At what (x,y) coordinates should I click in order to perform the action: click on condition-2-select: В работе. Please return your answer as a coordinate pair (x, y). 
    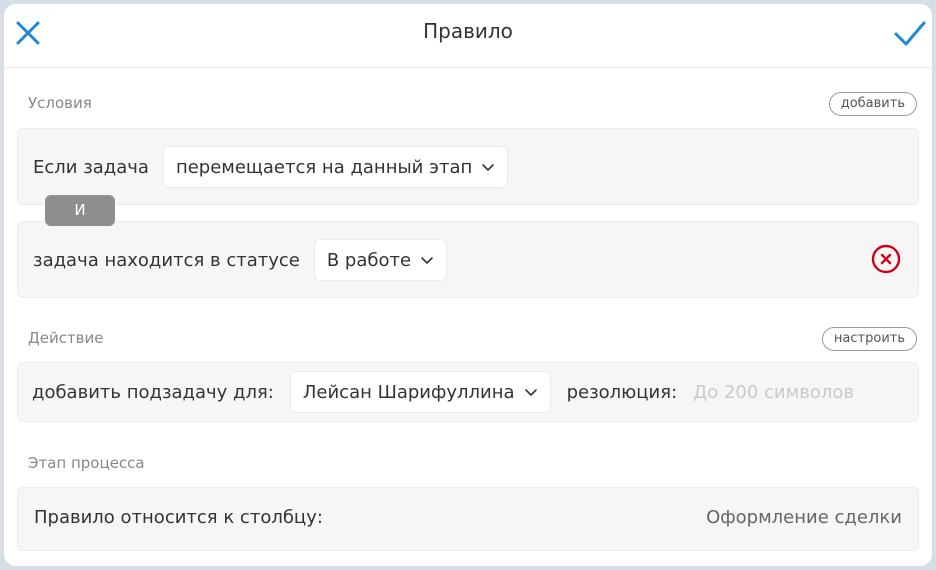
    Looking at the image, I should click on (380, 260).